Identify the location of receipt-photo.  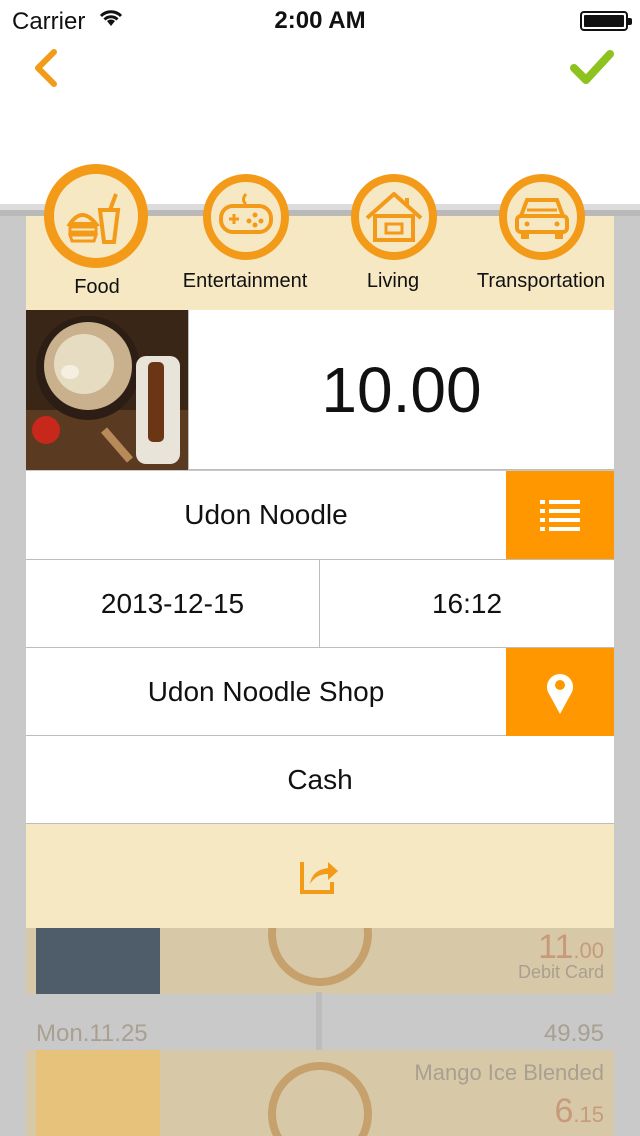
(107, 390).